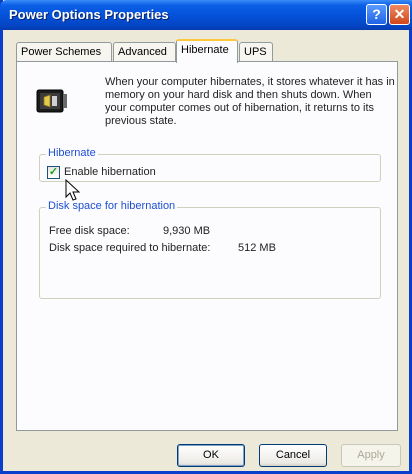 The width and height of the screenshot is (412, 474). What do you see at coordinates (376, 14) in the screenshot?
I see `help-icon: ?` at bounding box center [376, 14].